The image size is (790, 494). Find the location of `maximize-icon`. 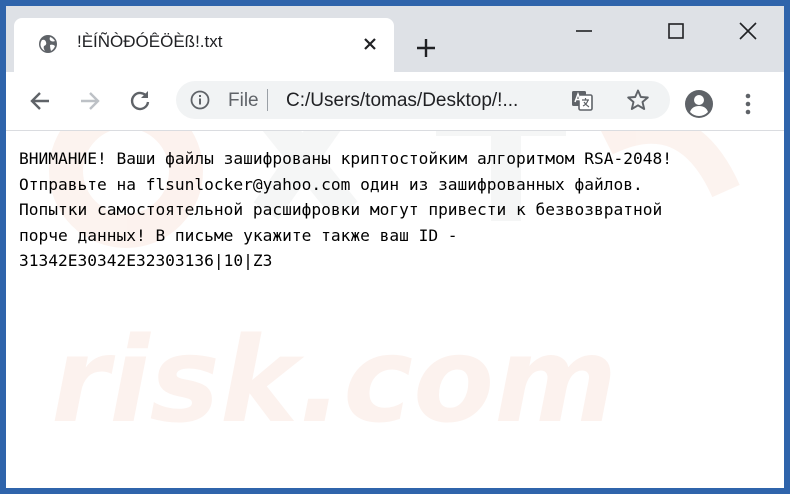

maximize-icon is located at coordinates (676, 31).